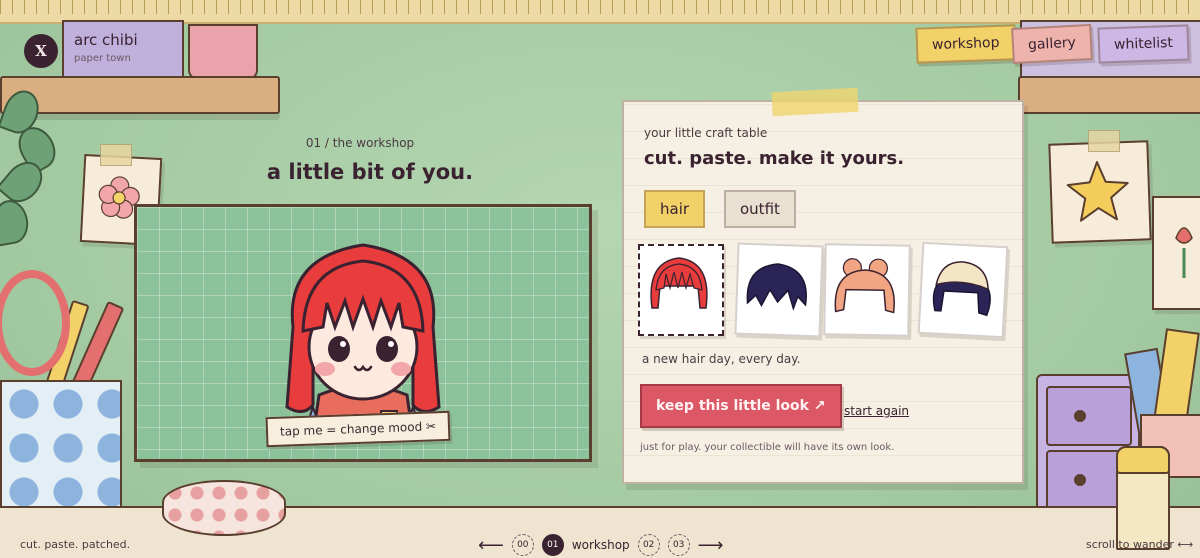 Image resolution: width=1200 pixels, height=558 pixels. What do you see at coordinates (224, 508) in the screenshot?
I see `tape-roll-decoration` at bounding box center [224, 508].